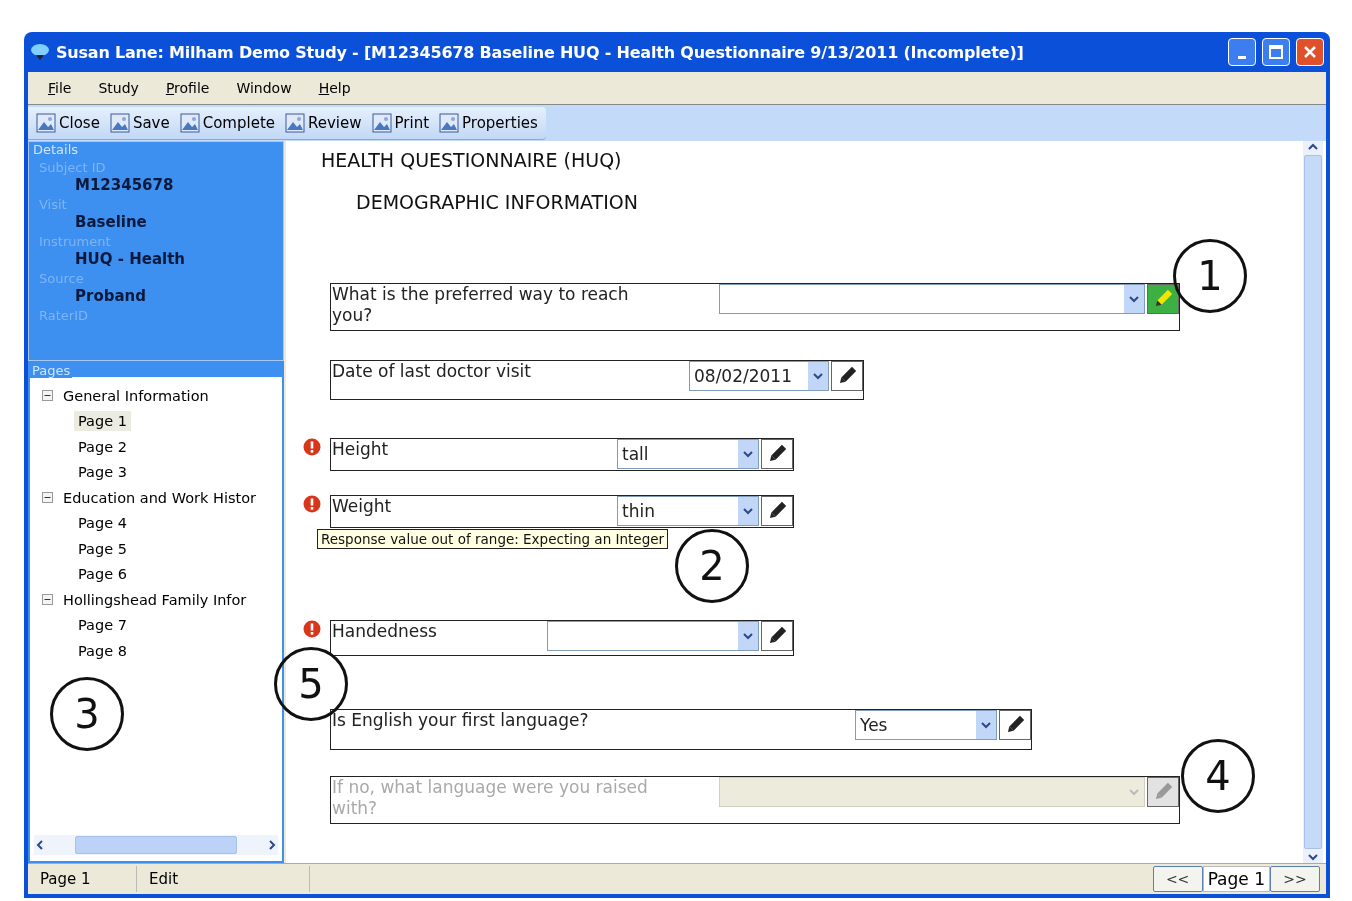 The width and height of the screenshot is (1352, 901). What do you see at coordinates (360, 450) in the screenshot?
I see `question-label: Height` at bounding box center [360, 450].